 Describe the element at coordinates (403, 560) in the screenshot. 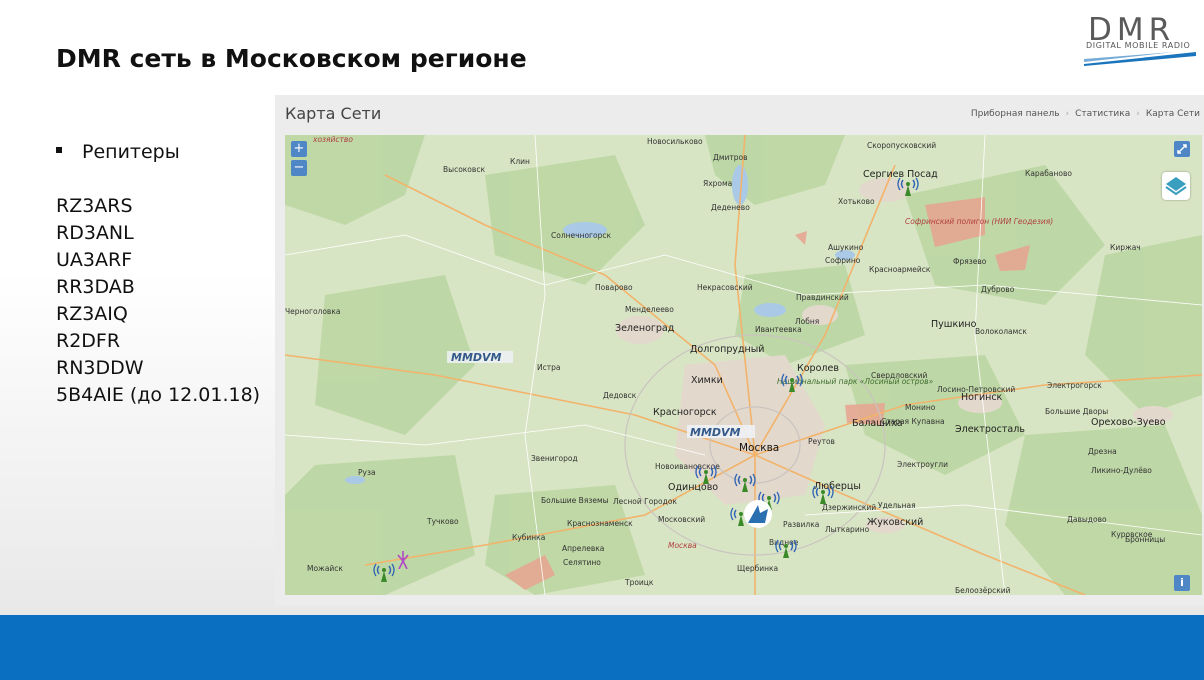

I see `purple-station-marker-icon` at that location.